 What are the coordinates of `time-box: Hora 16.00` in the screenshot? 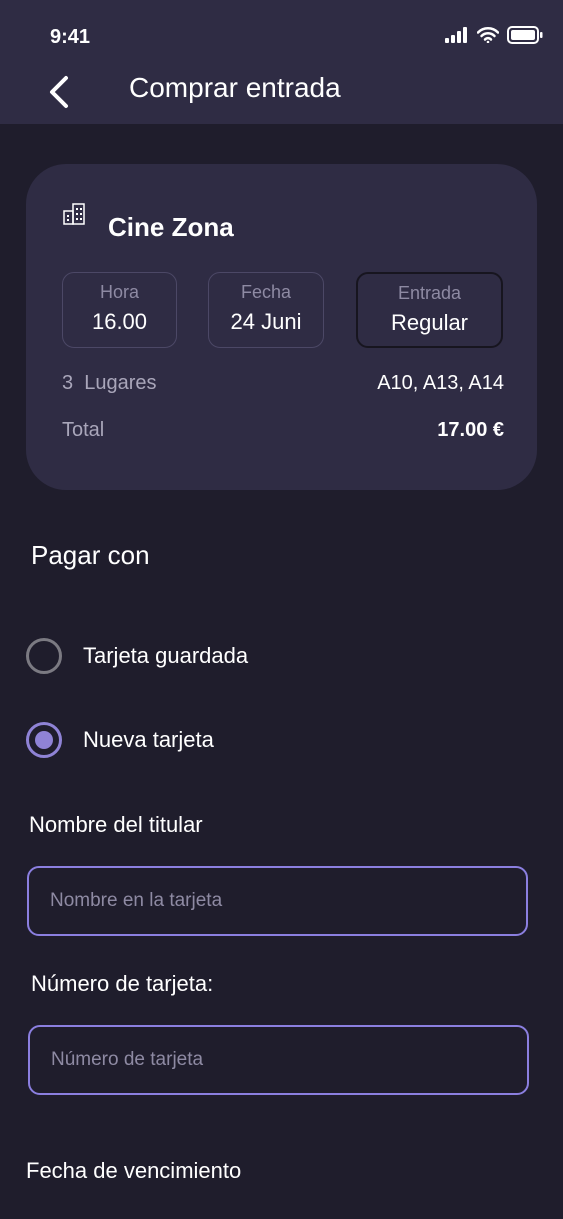 It's located at (119, 310).